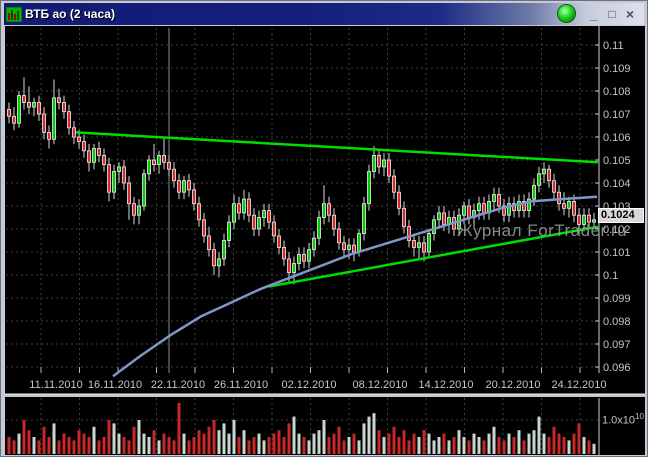 This screenshot has width=648, height=457. What do you see at coordinates (612, 14) in the screenshot?
I see `maximize-button: □` at bounding box center [612, 14].